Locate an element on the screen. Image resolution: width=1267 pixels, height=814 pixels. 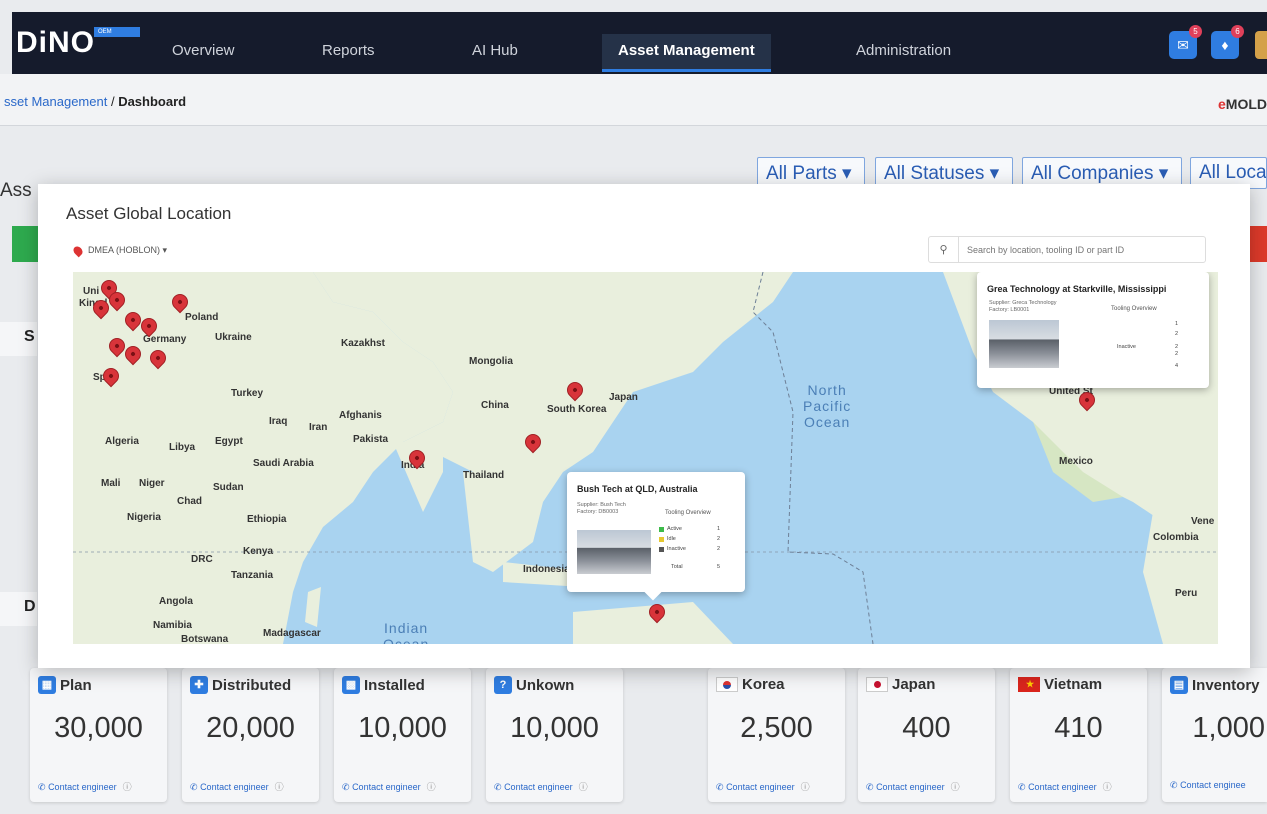
stat-card-plan: ▦ Plan 30,000 ✆ Contact engineer ⓘ is located at coordinates (98, 735).